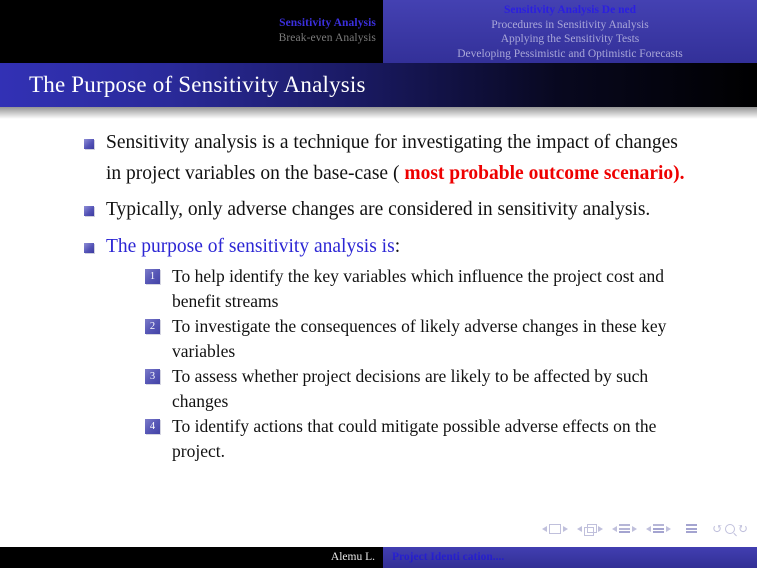 The height and width of the screenshot is (568, 757). I want to click on slide-icon, so click(555, 529).